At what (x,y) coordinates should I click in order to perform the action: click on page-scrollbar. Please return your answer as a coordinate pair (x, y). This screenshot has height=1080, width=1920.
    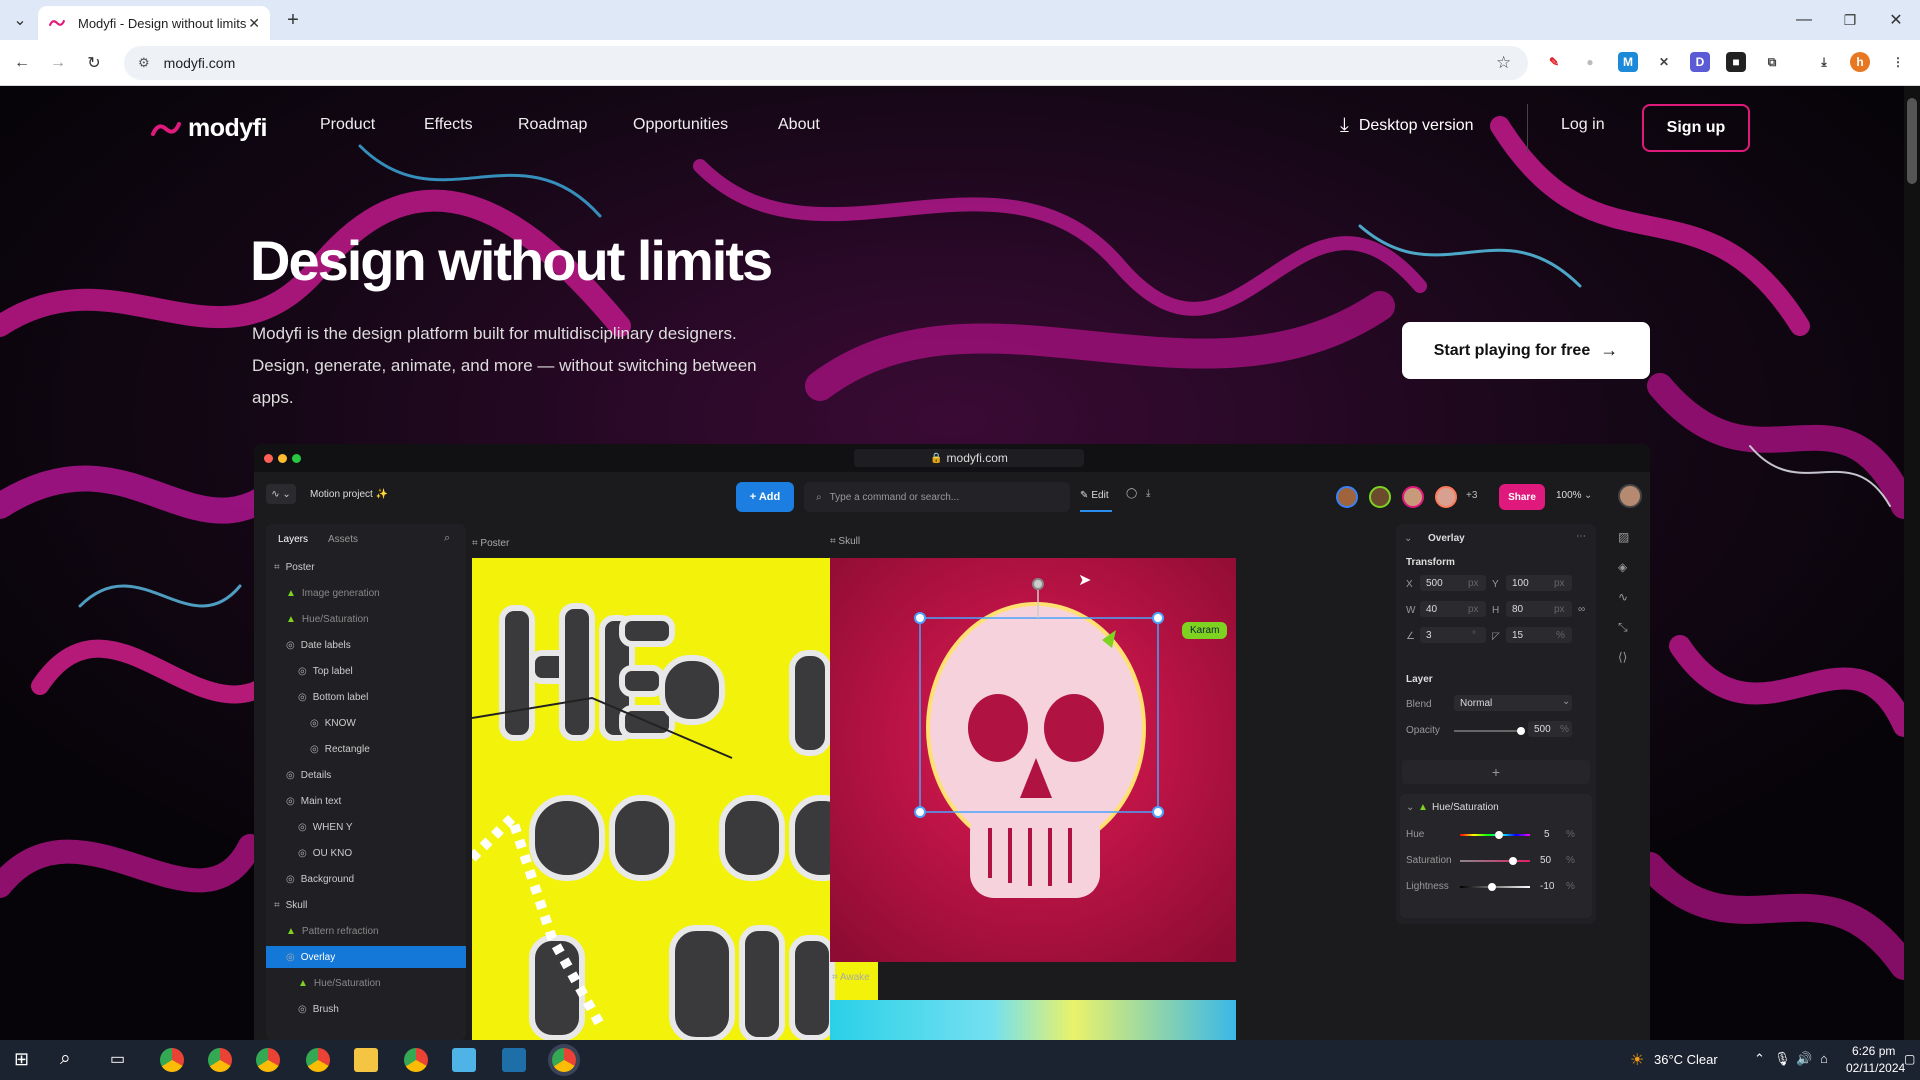
    Looking at the image, I should click on (1912, 563).